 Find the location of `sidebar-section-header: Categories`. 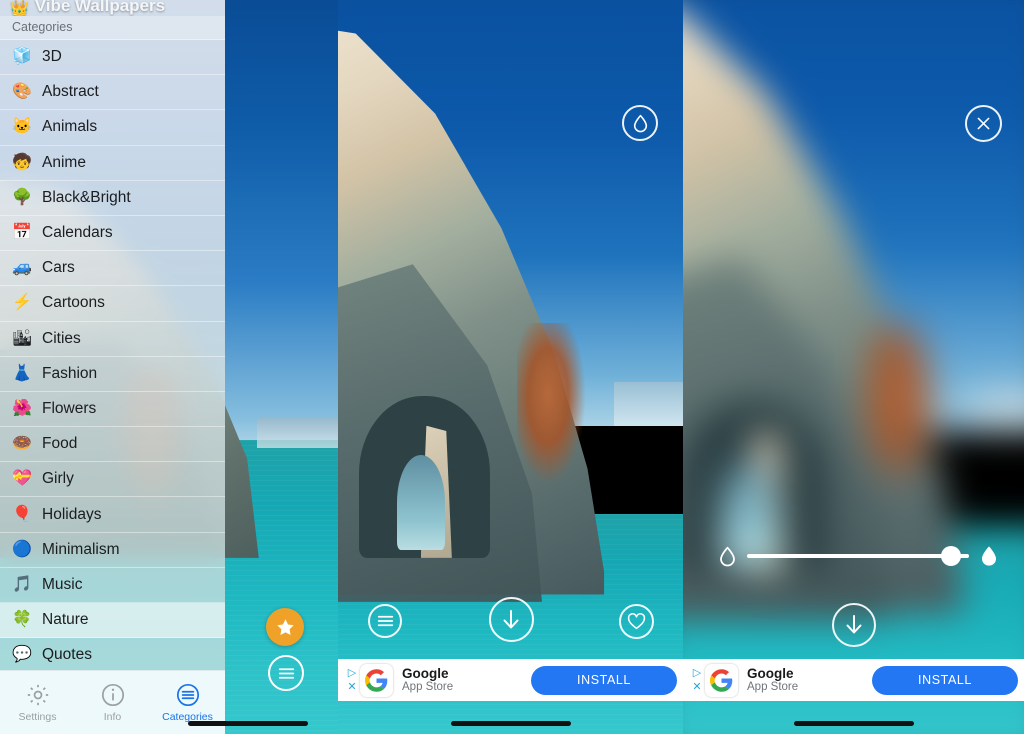

sidebar-section-header: Categories is located at coordinates (112, 28).